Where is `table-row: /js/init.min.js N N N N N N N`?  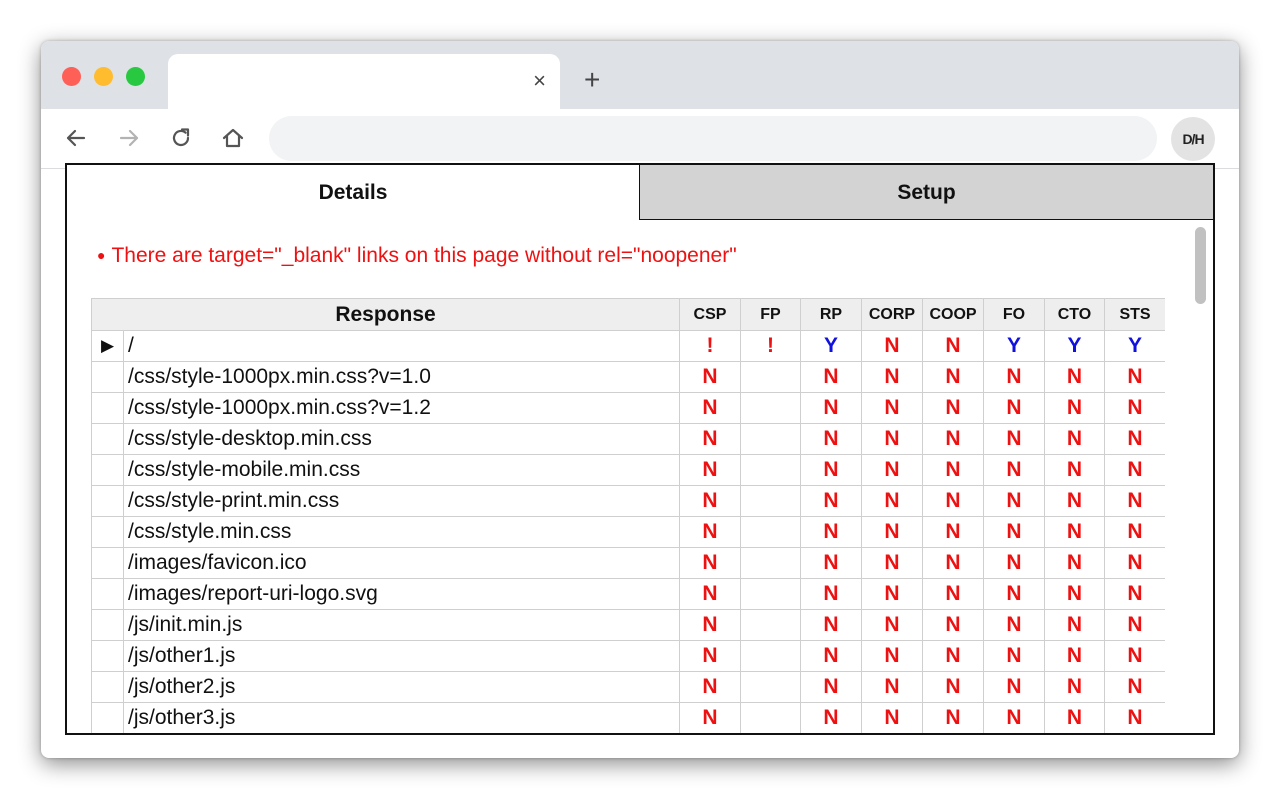 table-row: /js/init.min.js N N N N N N N is located at coordinates (628, 625).